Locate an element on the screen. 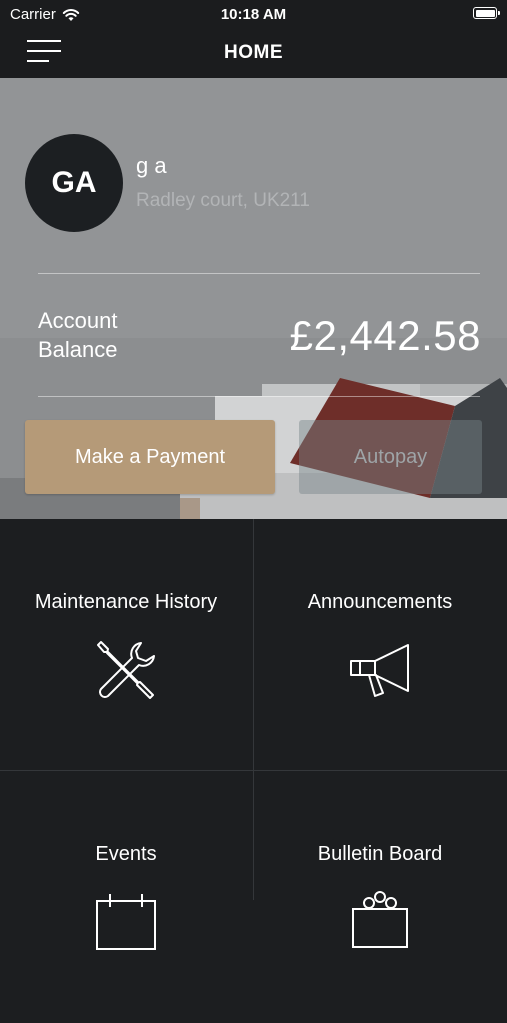 The height and width of the screenshot is (1023, 507). status-time: 10:18 AM is located at coordinates (253, 14).